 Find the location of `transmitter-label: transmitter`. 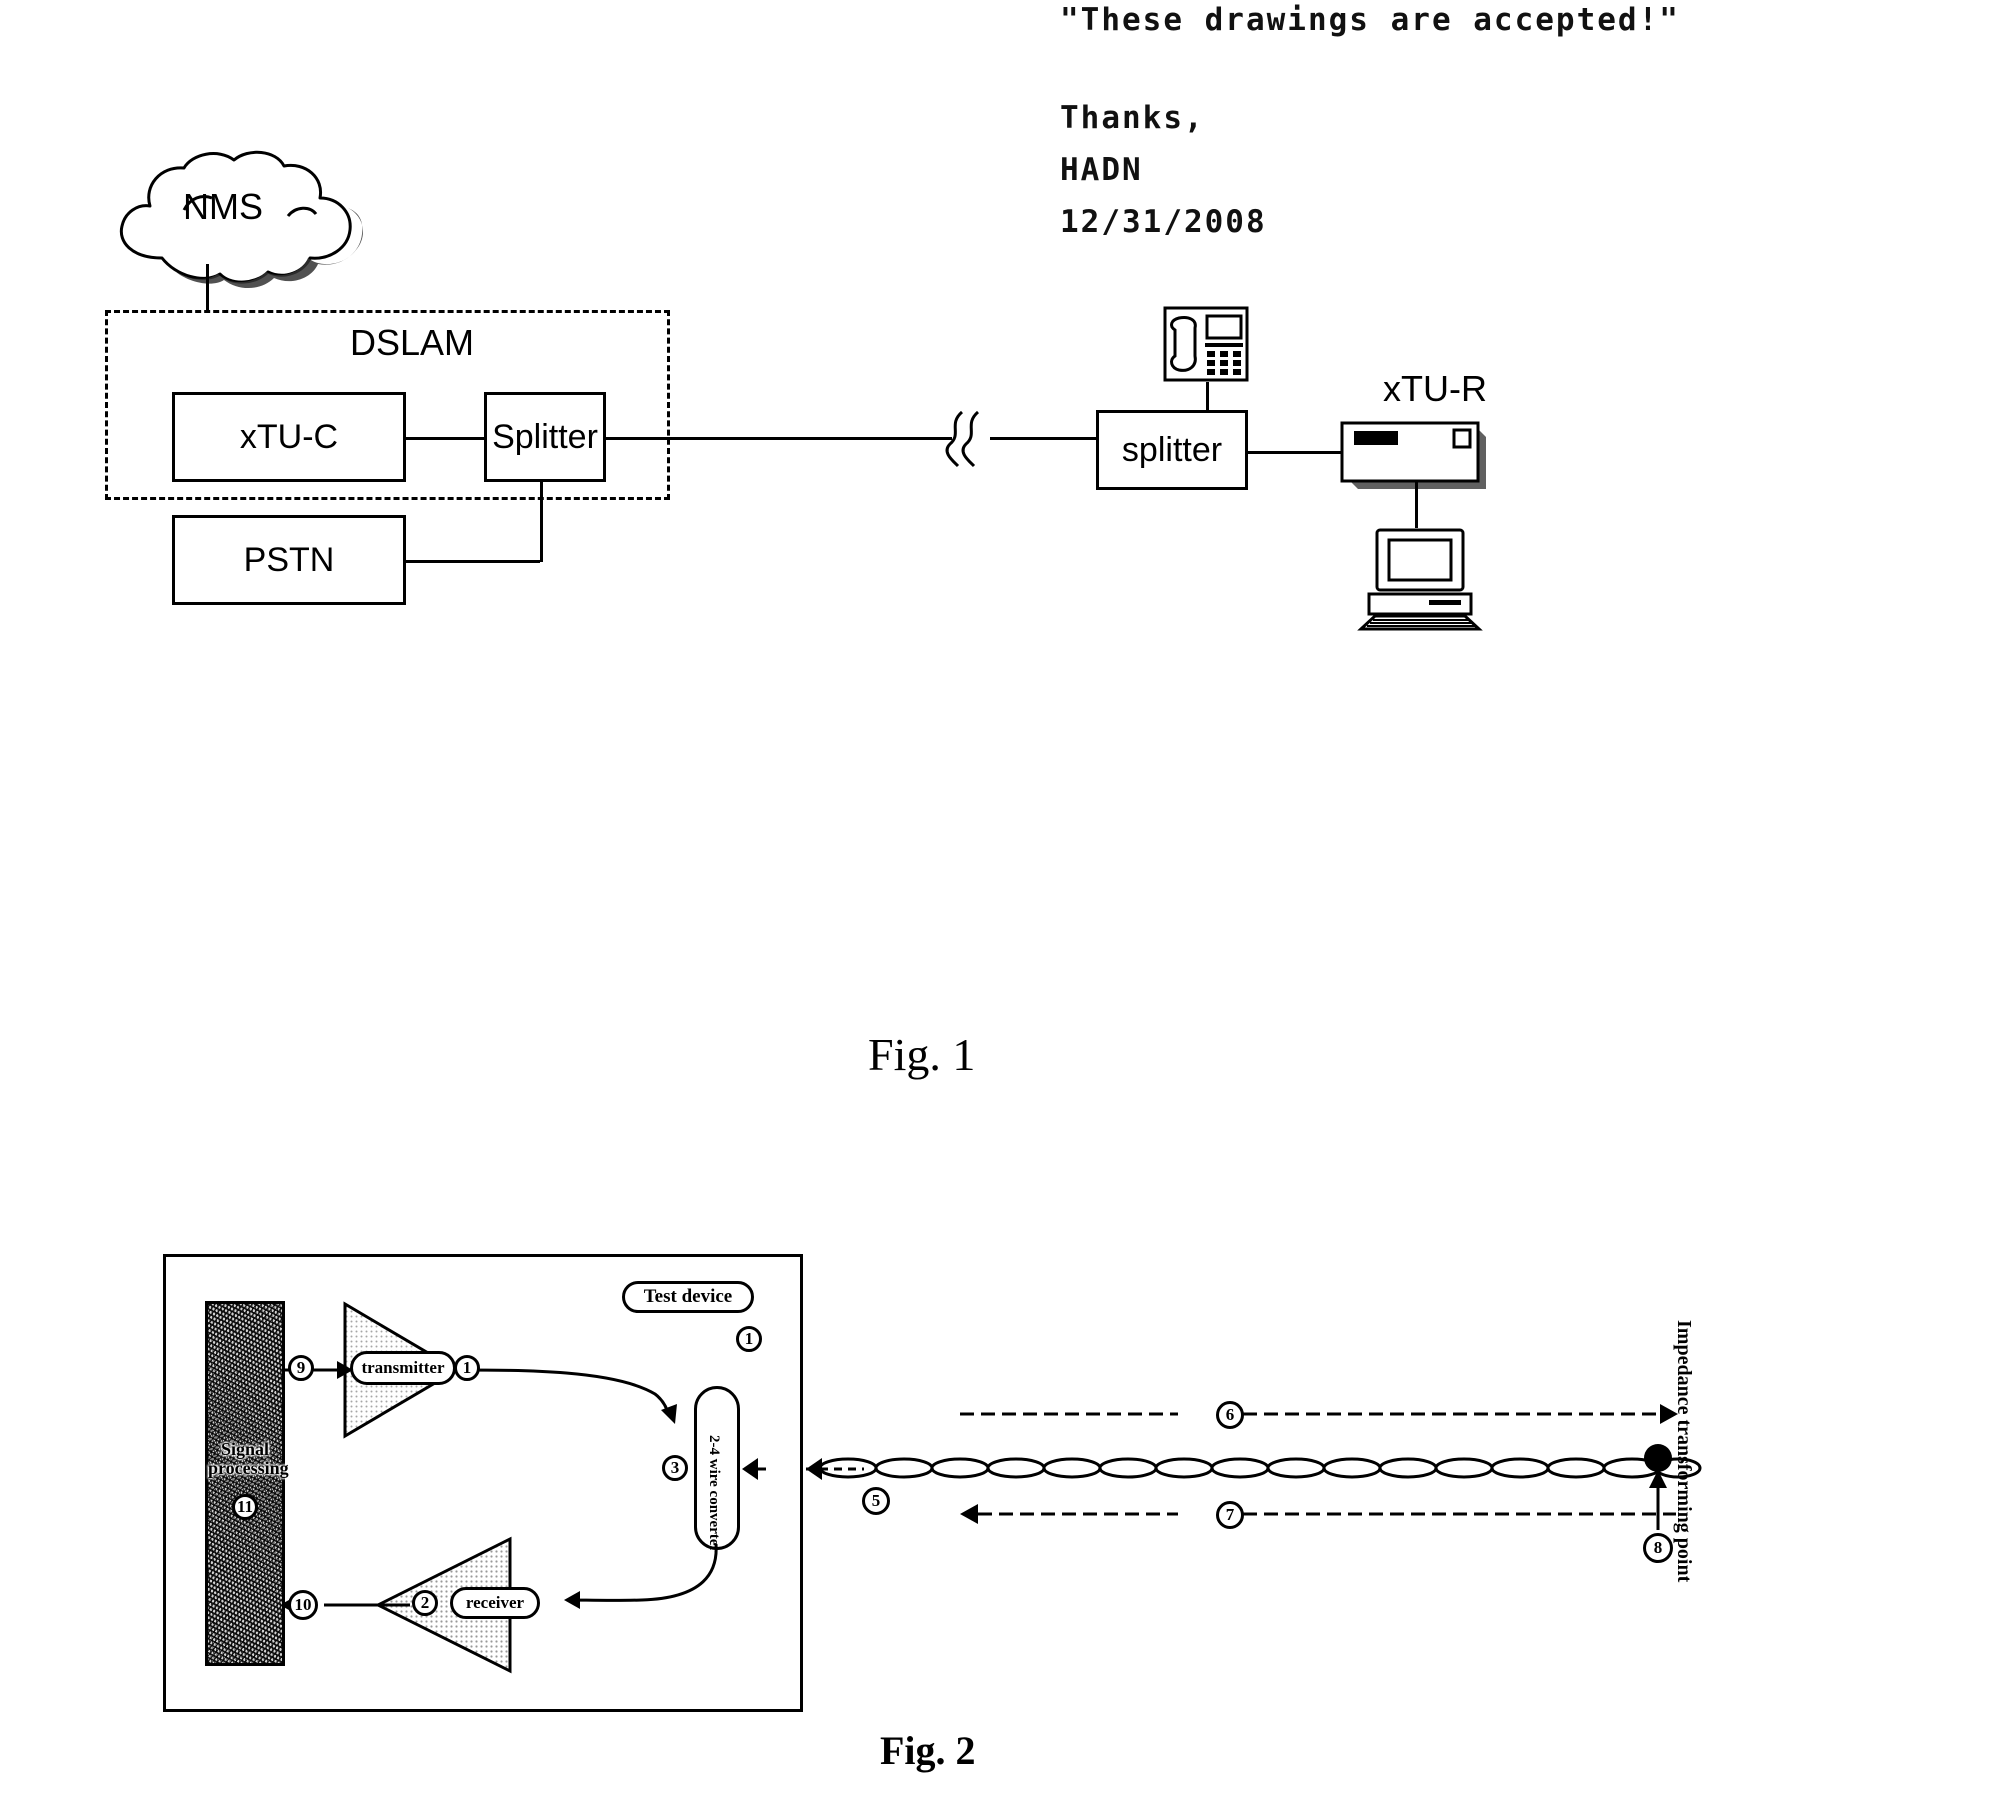

transmitter-label: transmitter is located at coordinates (403, 1367).